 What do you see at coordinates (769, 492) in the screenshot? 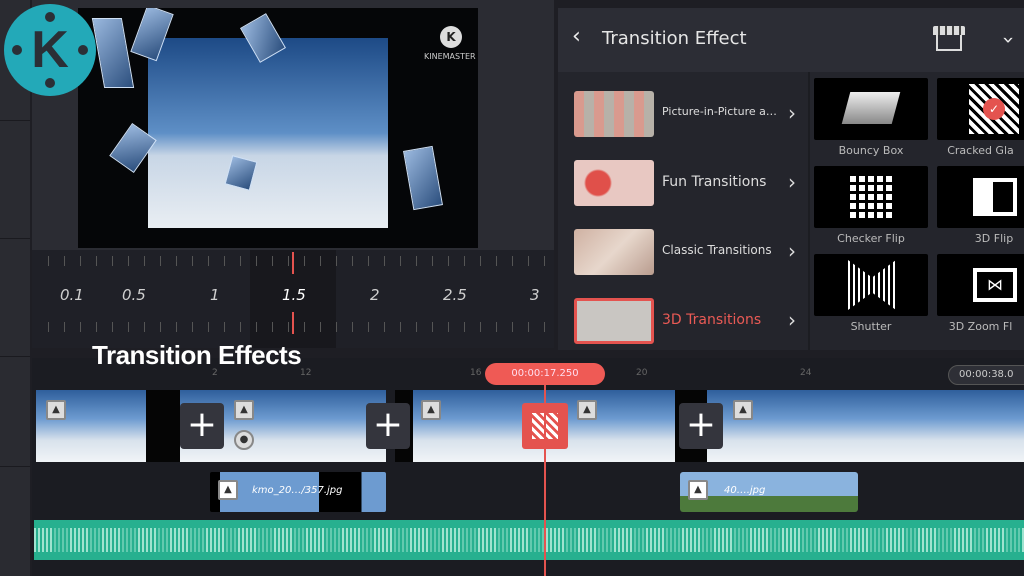
I see `layer-clip: ▲ 40….jpg` at bounding box center [769, 492].